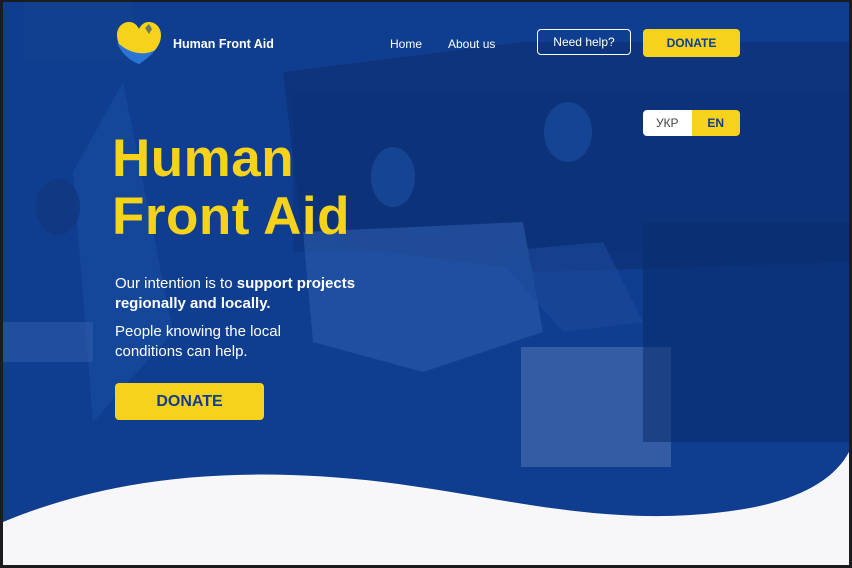  What do you see at coordinates (176, 283) in the screenshot?
I see `intro-prefix: Our intention is to` at bounding box center [176, 283].